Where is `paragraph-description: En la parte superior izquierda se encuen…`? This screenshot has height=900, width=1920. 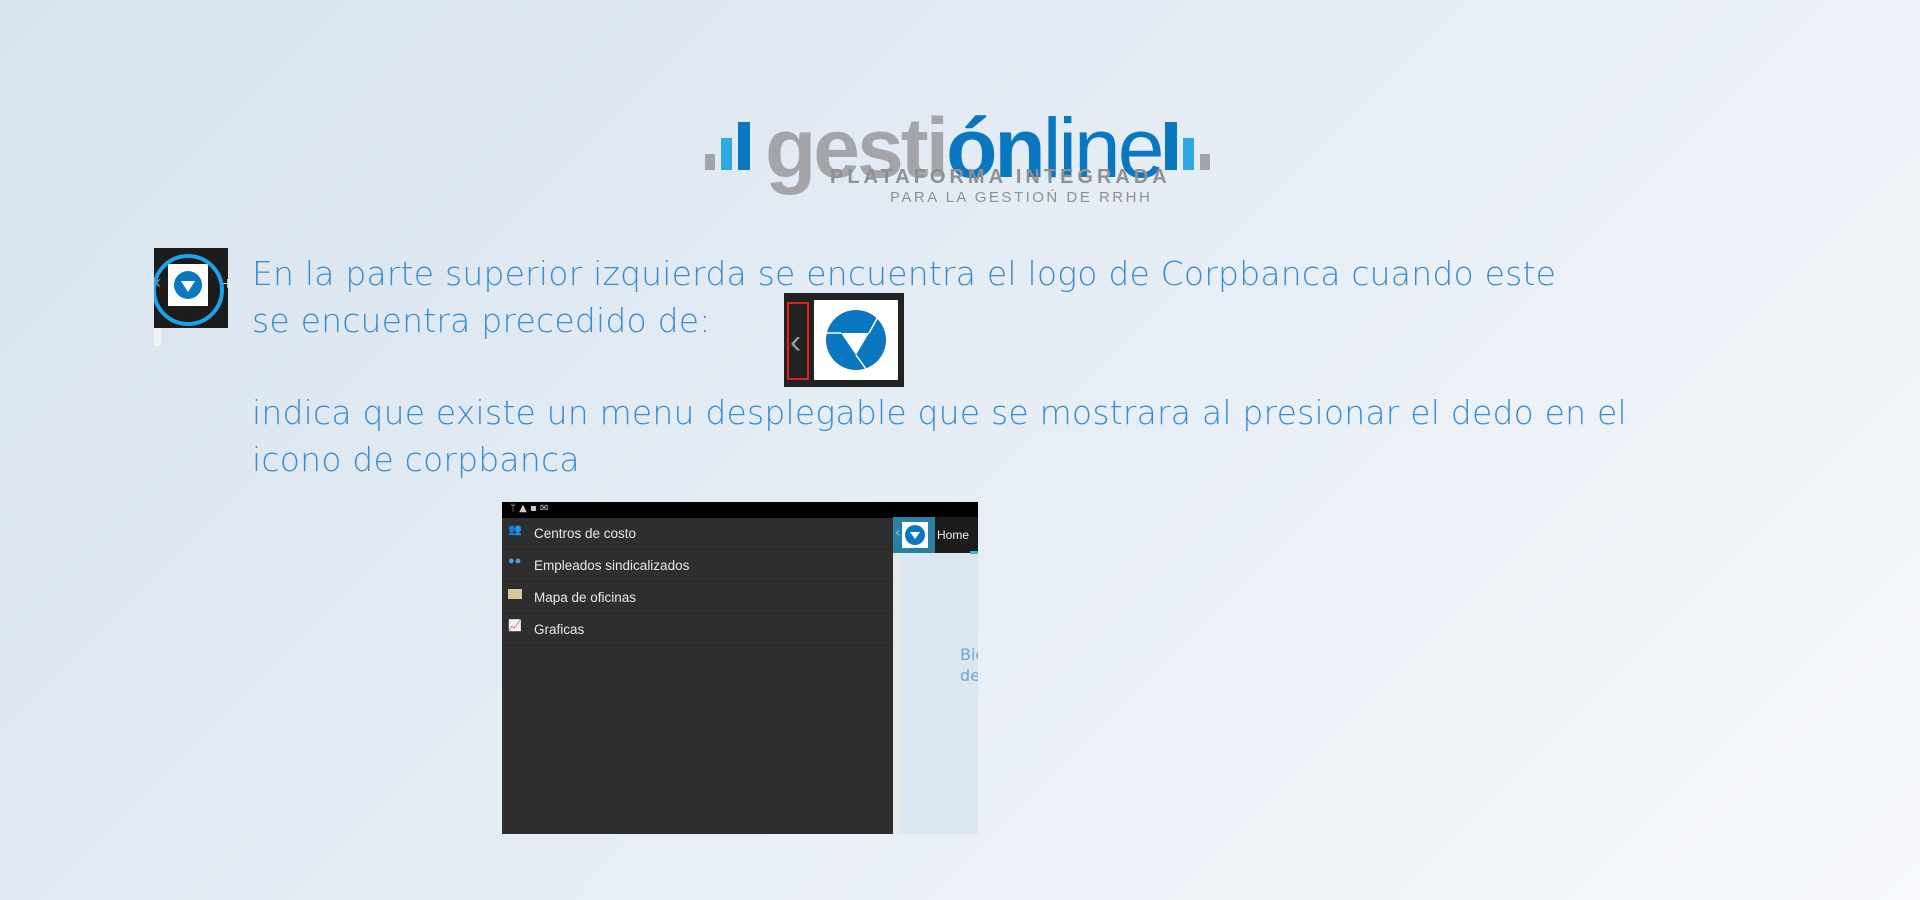 paragraph-description: En la parte superior izquierda se encuen… is located at coordinates (904, 297).